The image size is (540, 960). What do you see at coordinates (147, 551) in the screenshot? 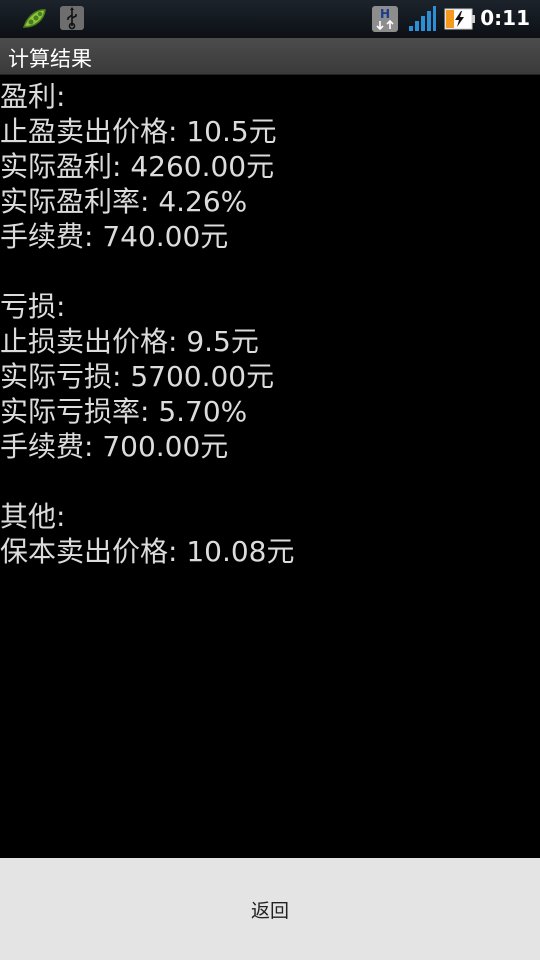
I see `breakeven-price: 保本卖出价格: 10.08元` at bounding box center [147, 551].